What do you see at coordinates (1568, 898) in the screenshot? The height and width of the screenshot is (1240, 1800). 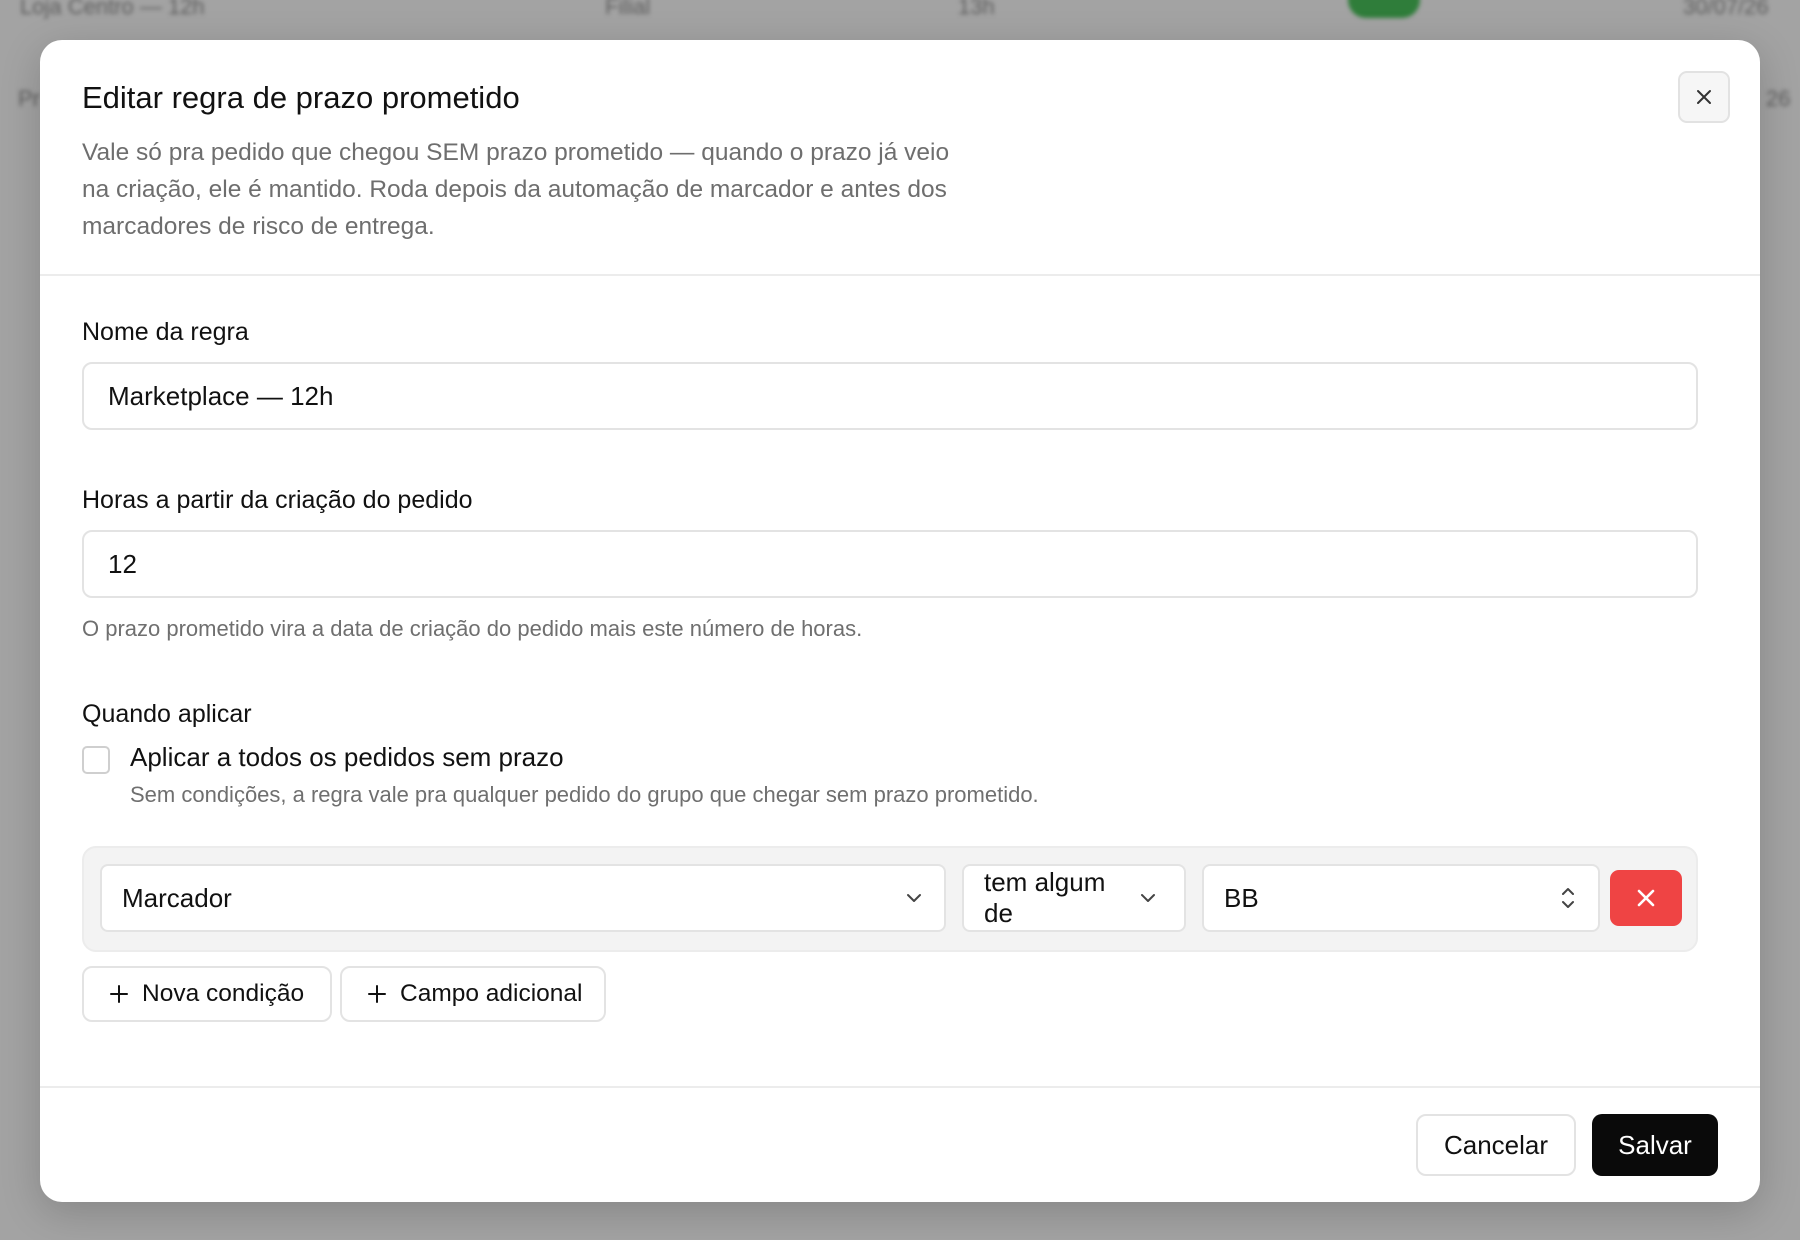 I see `chevron-up-down-icon` at bounding box center [1568, 898].